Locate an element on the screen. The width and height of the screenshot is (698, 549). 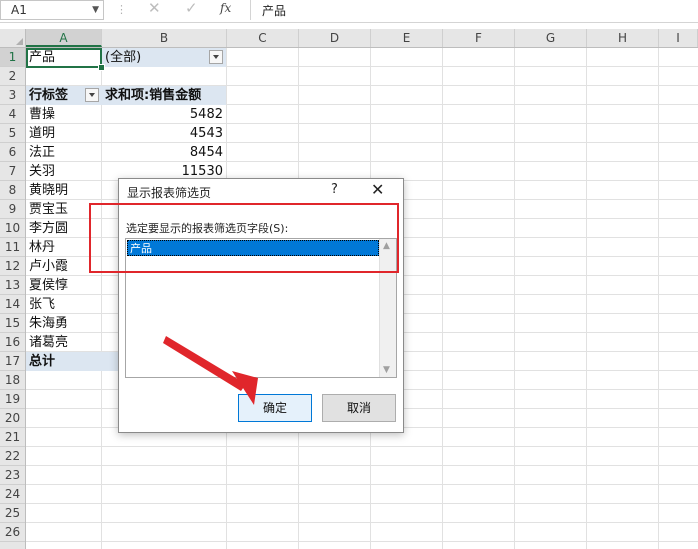
row-header-11: 11 is located at coordinates (12, 247).